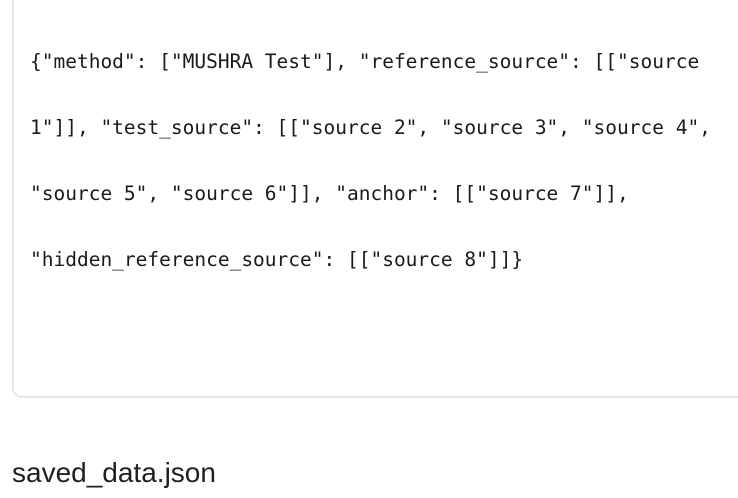 This screenshot has width=738, height=498. Describe the element at coordinates (114, 472) in the screenshot. I see `file-title: saved_data.json` at that location.